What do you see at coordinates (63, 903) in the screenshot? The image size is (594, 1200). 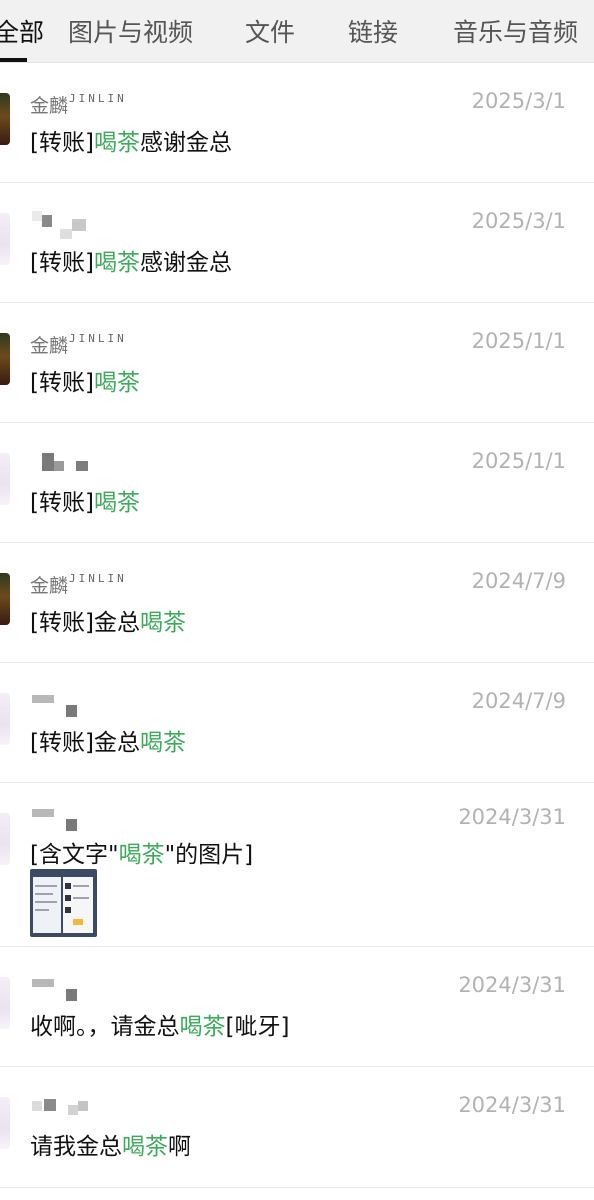 I see `image-thumbnail` at bounding box center [63, 903].